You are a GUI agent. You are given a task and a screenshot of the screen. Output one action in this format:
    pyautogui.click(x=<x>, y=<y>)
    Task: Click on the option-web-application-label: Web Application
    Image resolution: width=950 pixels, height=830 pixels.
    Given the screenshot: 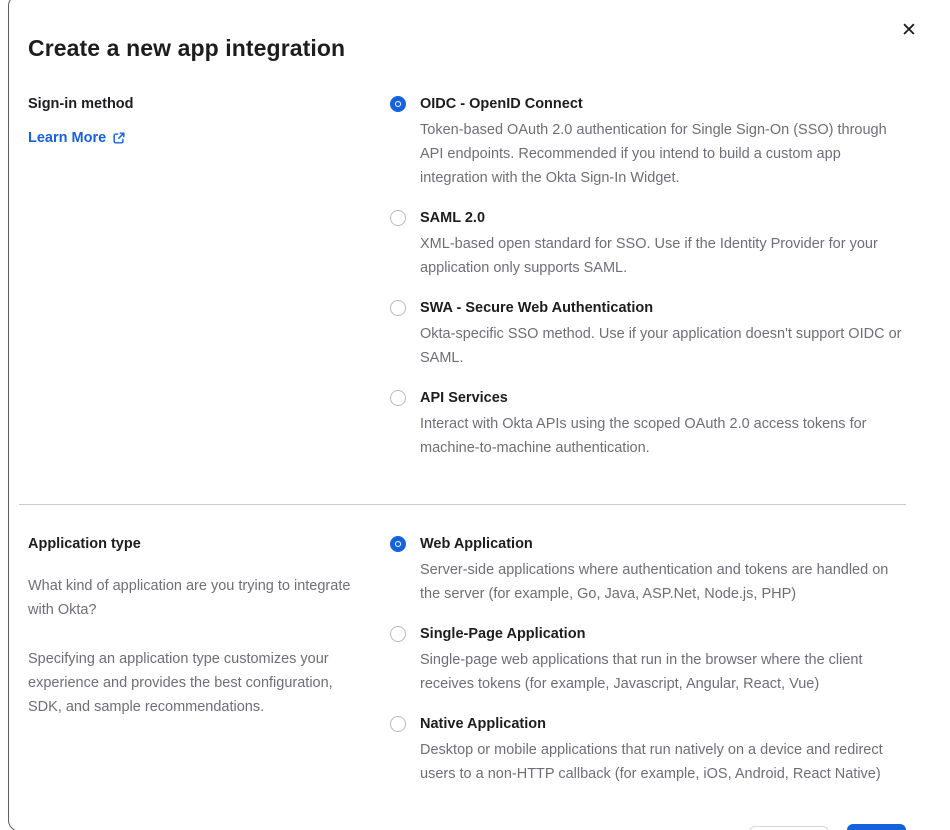 What is the action you would take?
    pyautogui.click(x=476, y=544)
    